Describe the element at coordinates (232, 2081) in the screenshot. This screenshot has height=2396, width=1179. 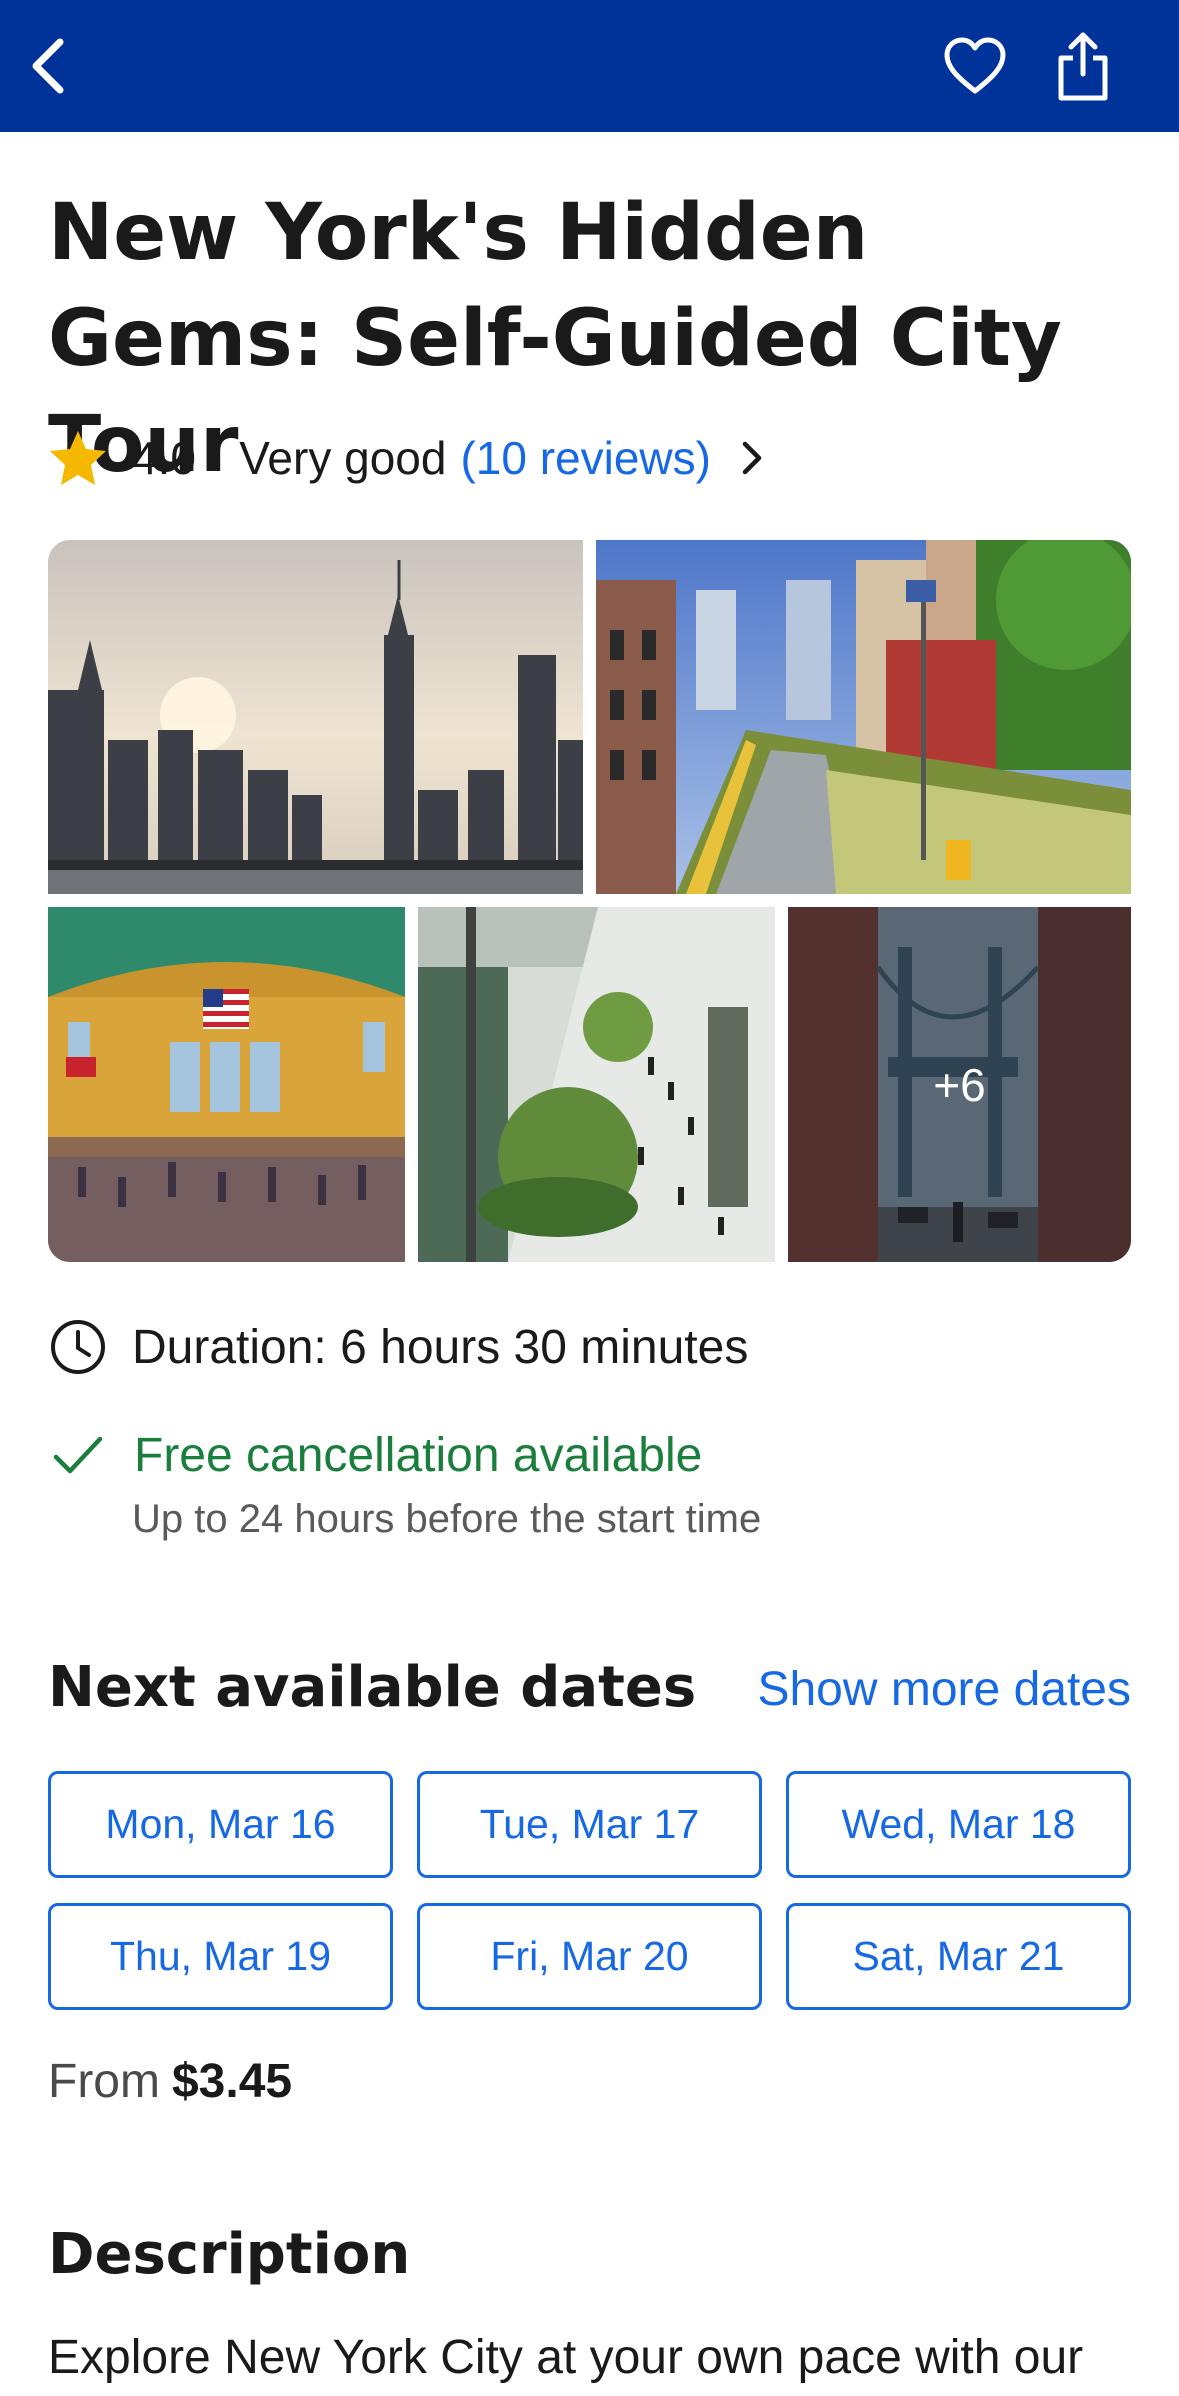
I see `price-amount: $3.45` at that location.